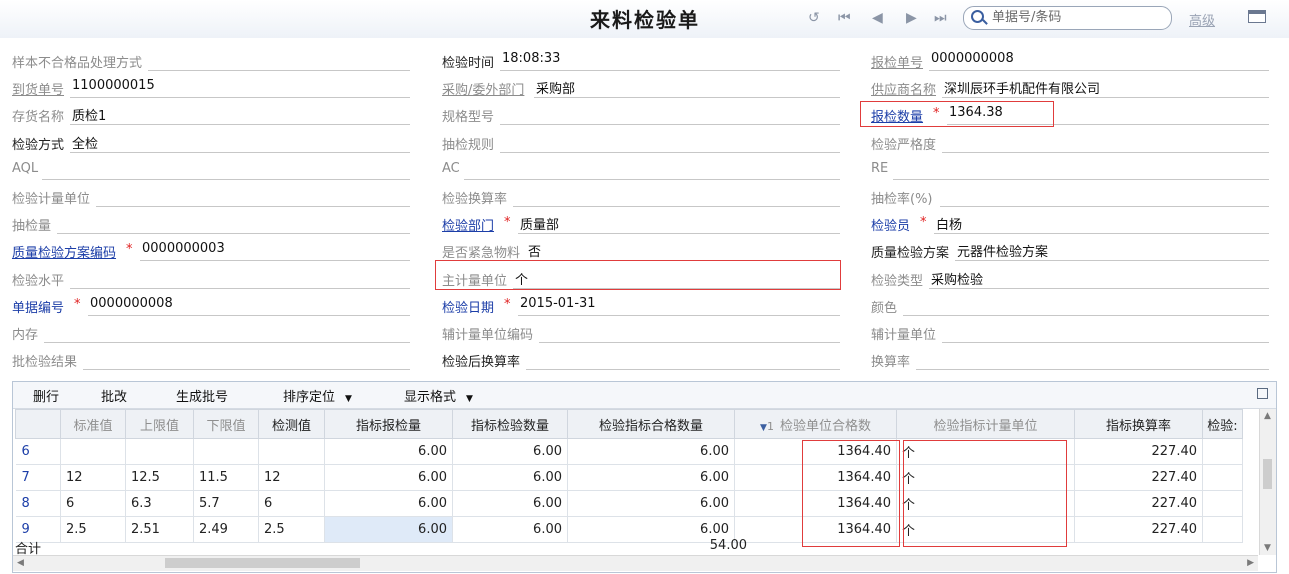  I want to click on horizontal-scrollbar: ◀ ▶, so click(635, 563).